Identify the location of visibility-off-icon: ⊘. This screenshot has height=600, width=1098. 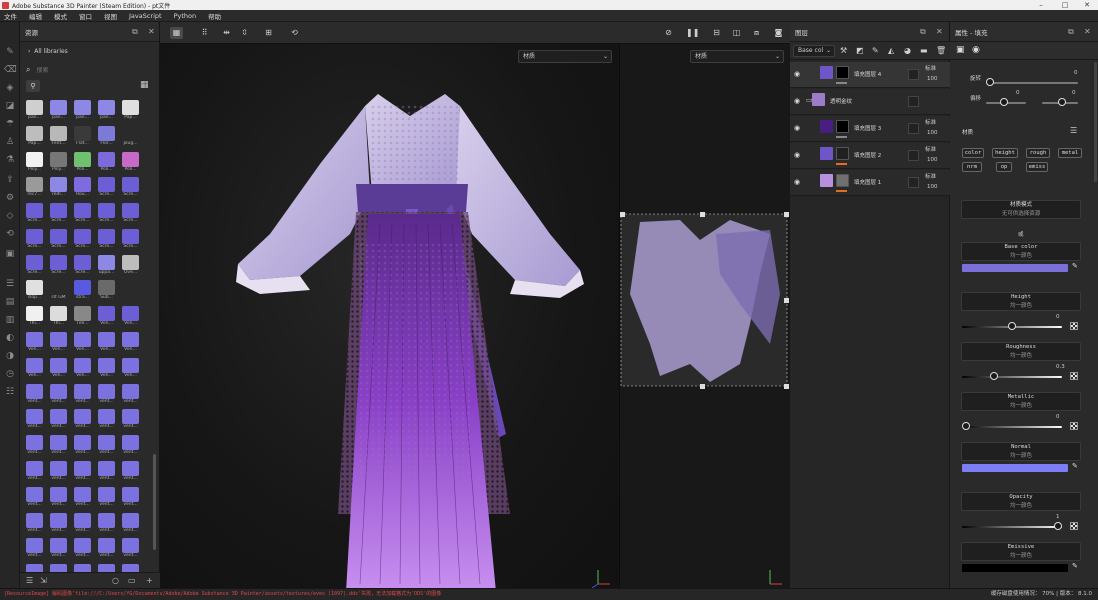
(668, 33).